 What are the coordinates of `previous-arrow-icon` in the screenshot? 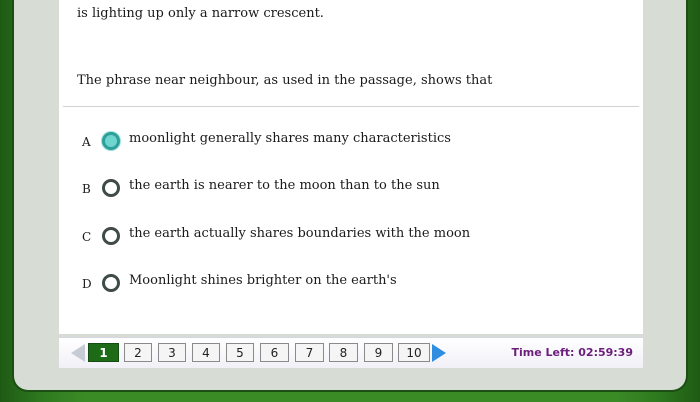 It's located at (78, 353).